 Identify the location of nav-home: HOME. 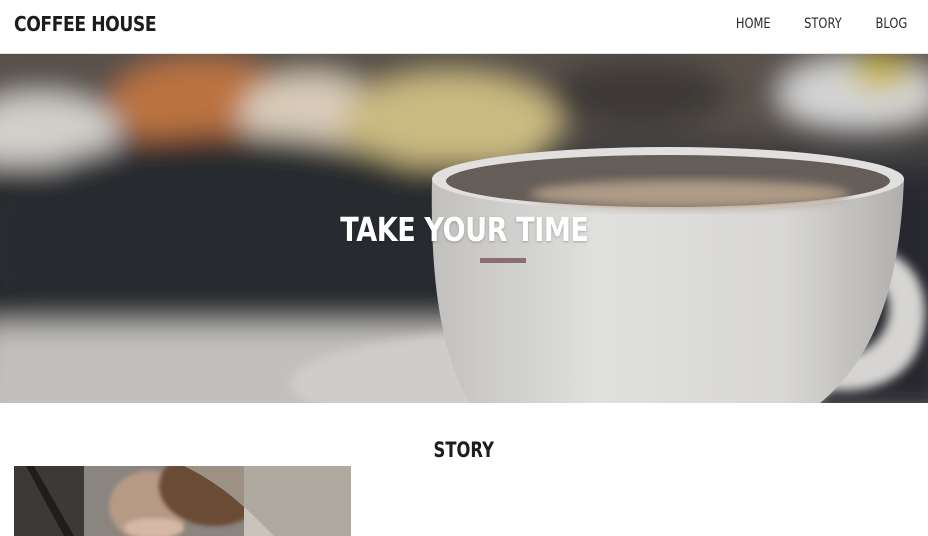
(753, 24).